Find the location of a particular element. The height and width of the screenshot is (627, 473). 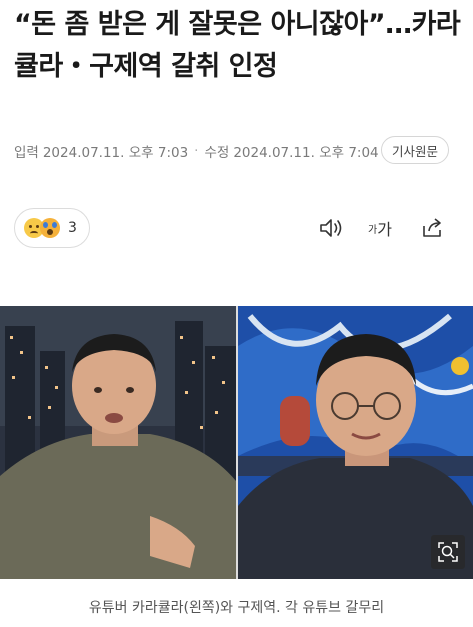

original-article-button: 기사원문 is located at coordinates (415, 150).